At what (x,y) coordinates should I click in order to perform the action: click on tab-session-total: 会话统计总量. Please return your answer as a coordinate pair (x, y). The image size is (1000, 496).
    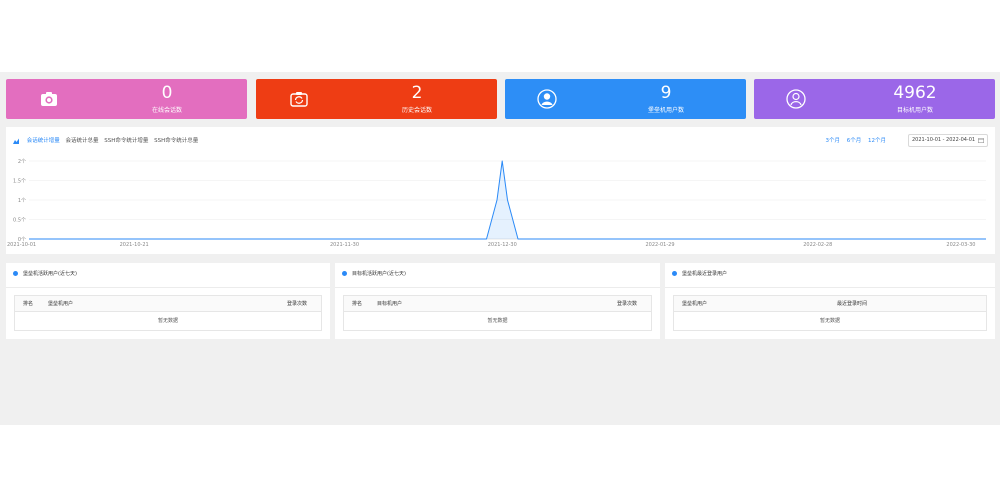
    Looking at the image, I should click on (82, 141).